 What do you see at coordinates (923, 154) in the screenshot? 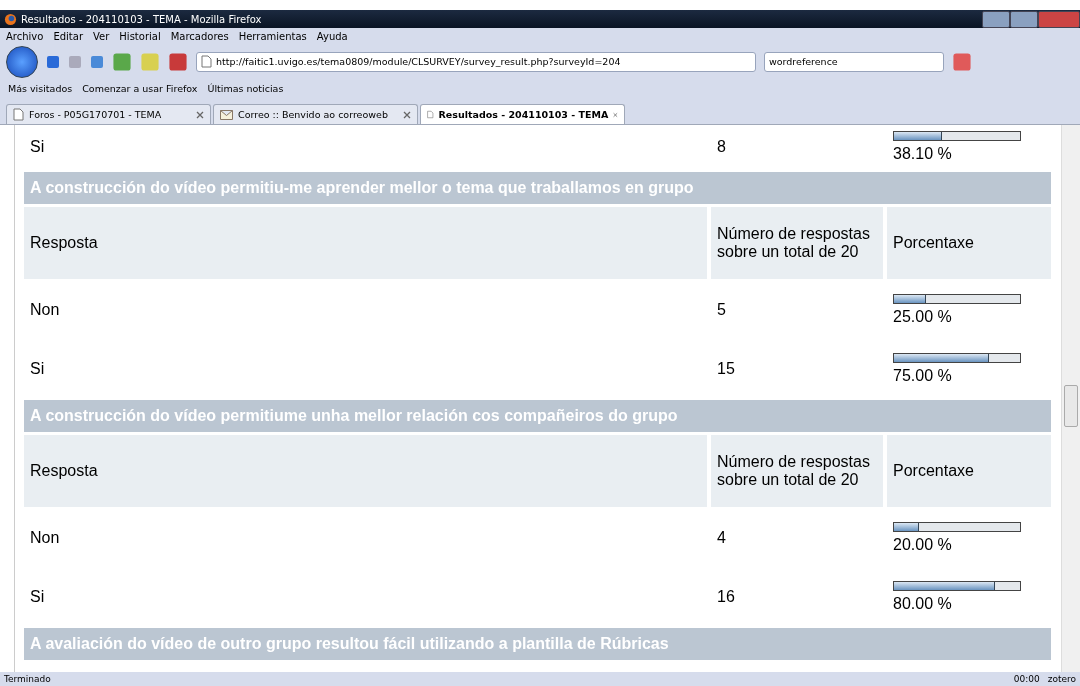
I see `percent-text: 38.10 %` at bounding box center [923, 154].